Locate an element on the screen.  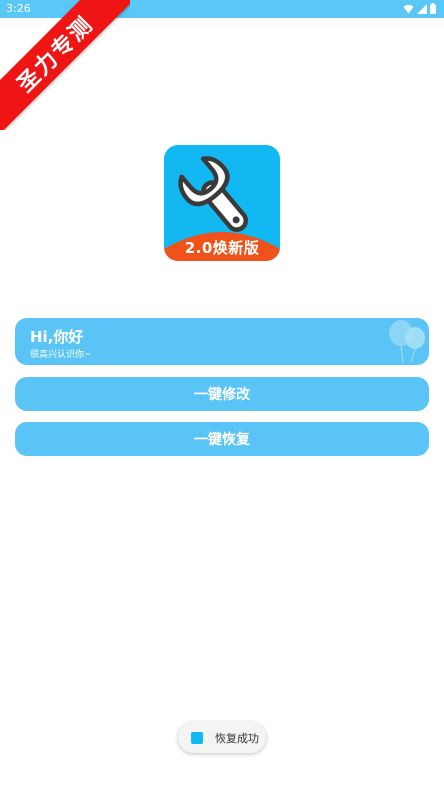
greeting-card: Hi,你好 很高兴认识你~ is located at coordinates (222, 341).